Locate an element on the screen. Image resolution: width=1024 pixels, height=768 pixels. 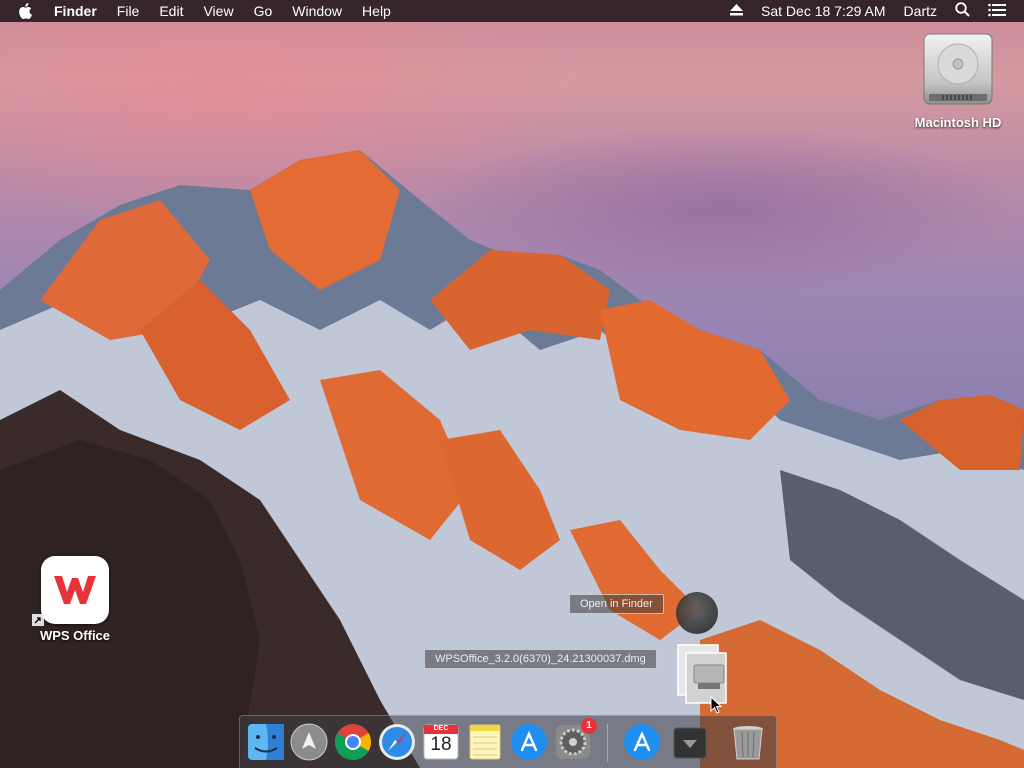
dock: DEC 18 1 is located at coordinates (508, 741).